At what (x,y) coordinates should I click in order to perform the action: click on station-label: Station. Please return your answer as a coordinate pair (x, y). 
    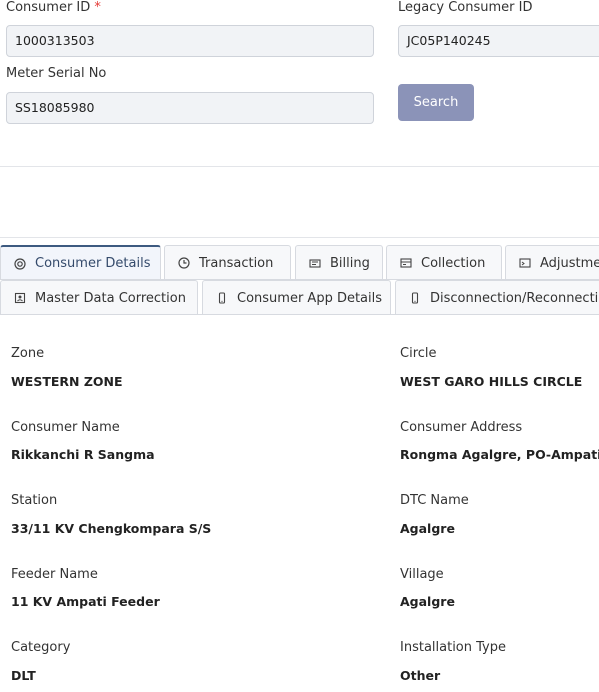
    Looking at the image, I should click on (34, 500).